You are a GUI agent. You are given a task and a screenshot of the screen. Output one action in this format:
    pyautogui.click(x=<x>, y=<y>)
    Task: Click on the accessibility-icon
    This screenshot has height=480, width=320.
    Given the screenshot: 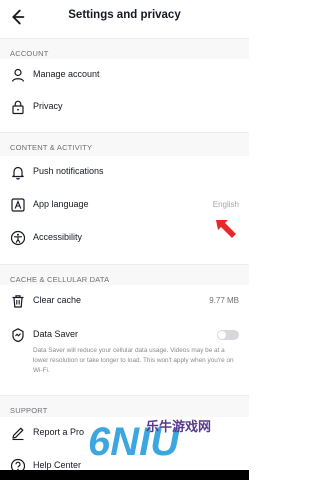 What is the action you would take?
    pyautogui.click(x=18, y=238)
    